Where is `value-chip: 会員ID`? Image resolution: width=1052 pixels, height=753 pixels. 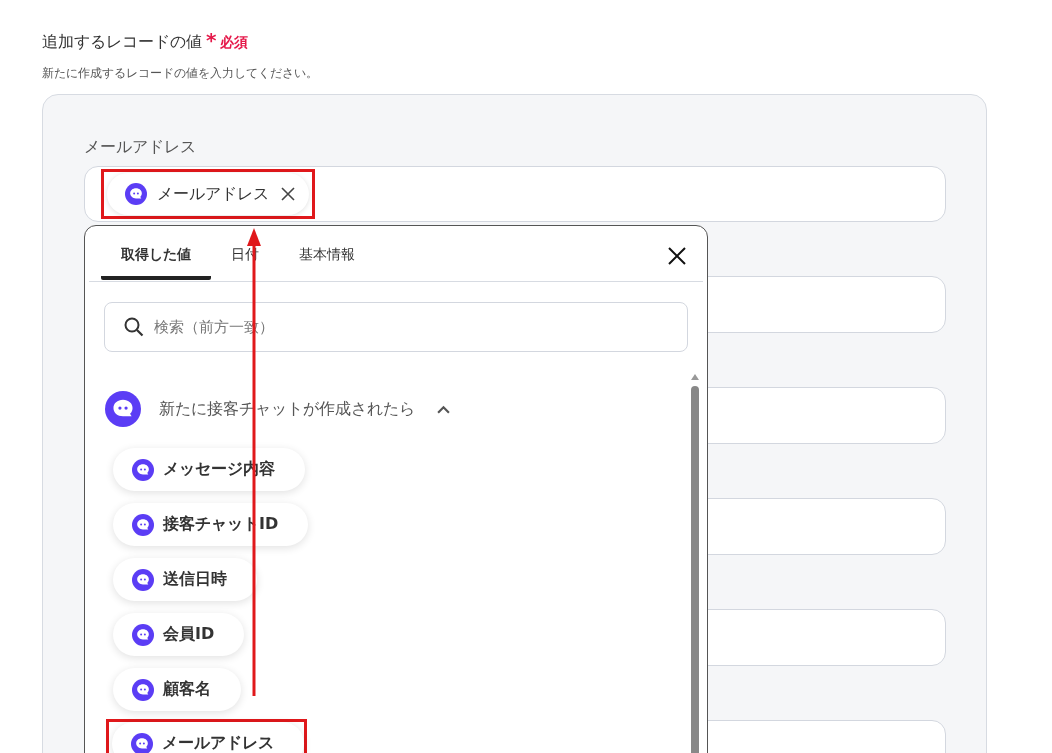 value-chip: 会員ID is located at coordinates (179, 634).